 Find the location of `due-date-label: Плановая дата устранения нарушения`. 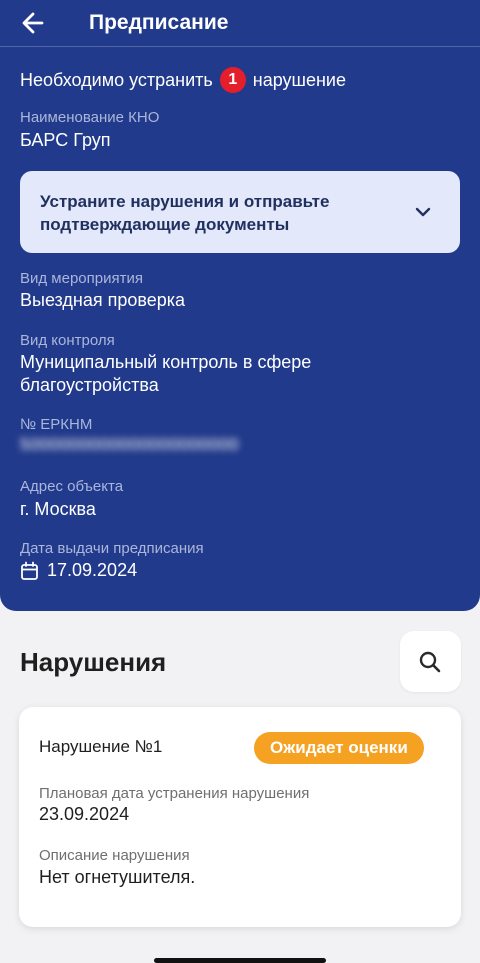

due-date-label: Плановая дата устранения нарушения is located at coordinates (174, 793).